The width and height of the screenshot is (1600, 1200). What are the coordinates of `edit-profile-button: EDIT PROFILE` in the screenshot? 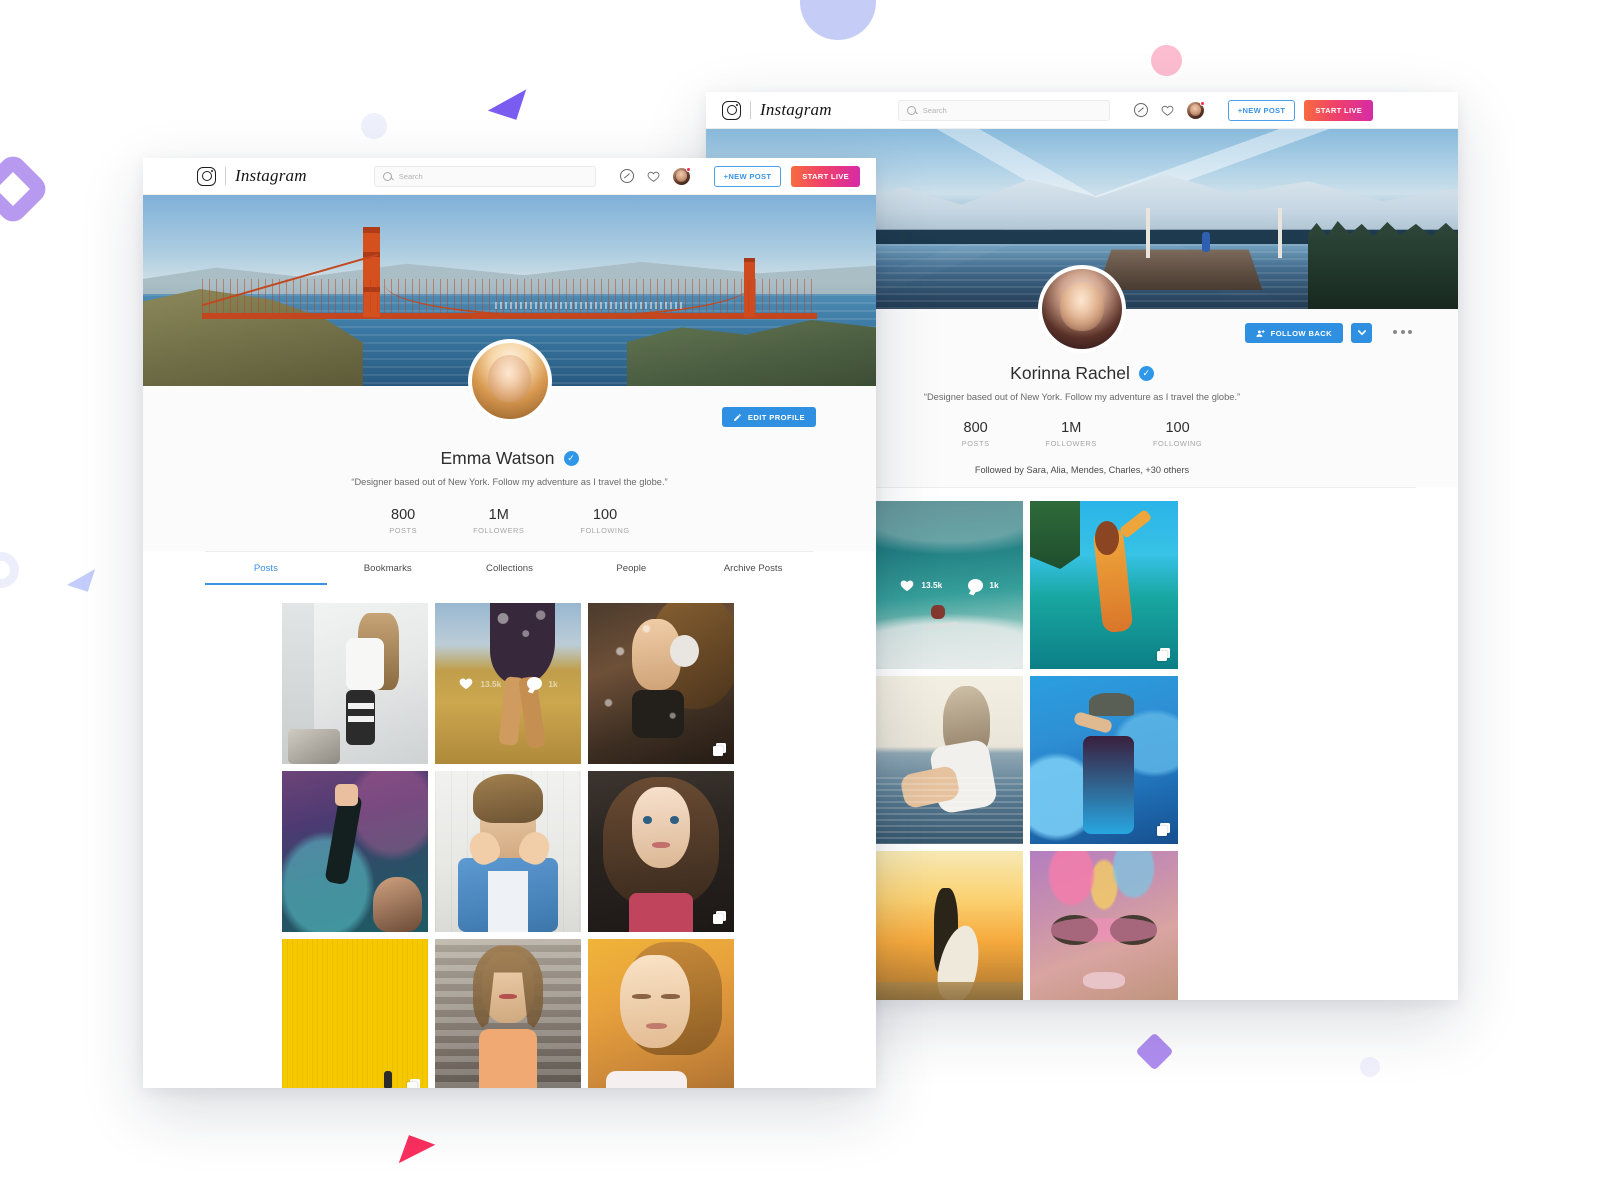 It's located at (768, 417).